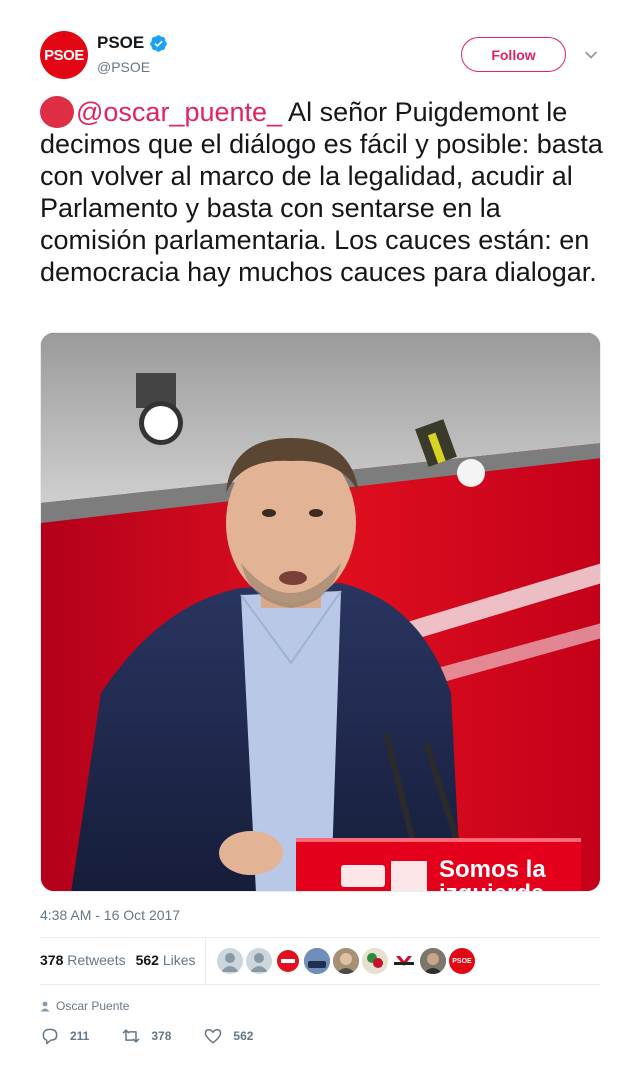 This screenshot has width=640, height=1076. What do you see at coordinates (58, 112) in the screenshot?
I see `red-circle-emoji-icon` at bounding box center [58, 112].